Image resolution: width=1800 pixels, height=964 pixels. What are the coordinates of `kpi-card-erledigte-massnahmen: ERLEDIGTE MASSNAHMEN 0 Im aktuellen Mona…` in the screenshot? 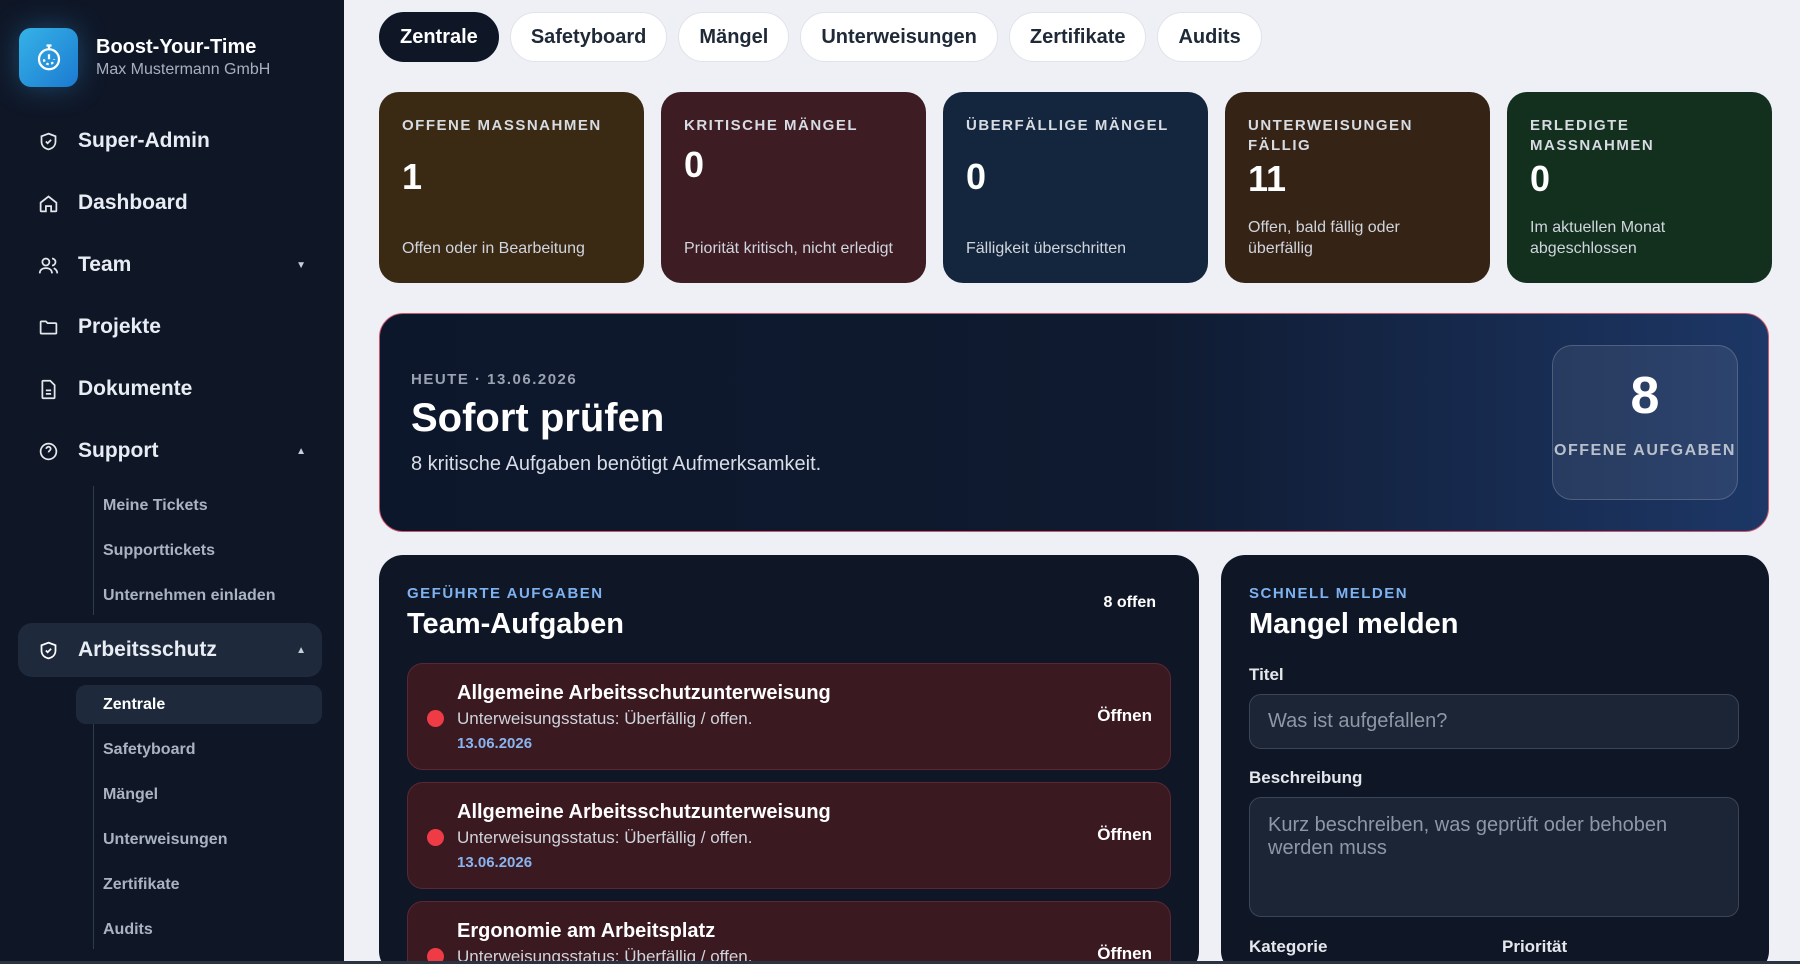 It's located at (1639, 187).